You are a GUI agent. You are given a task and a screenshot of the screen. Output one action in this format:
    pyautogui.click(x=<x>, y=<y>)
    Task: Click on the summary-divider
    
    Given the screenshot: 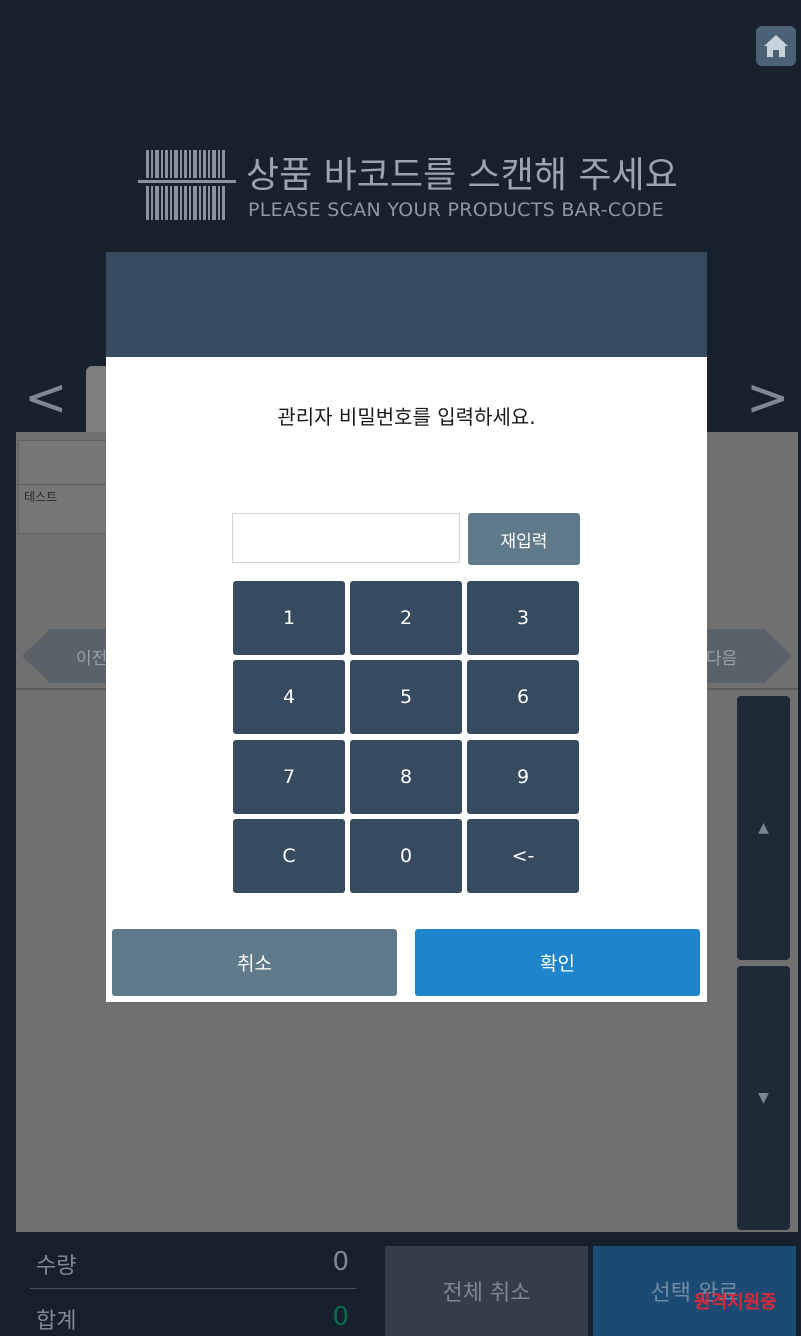 What is the action you would take?
    pyautogui.click(x=193, y=1288)
    